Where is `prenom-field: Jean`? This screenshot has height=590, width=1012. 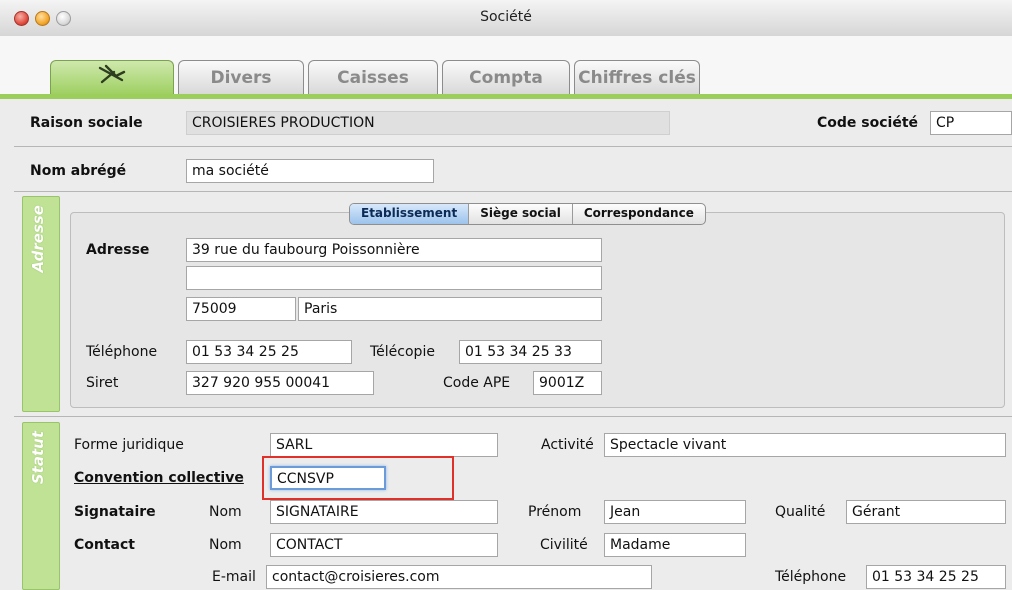
prenom-field: Jean is located at coordinates (675, 512).